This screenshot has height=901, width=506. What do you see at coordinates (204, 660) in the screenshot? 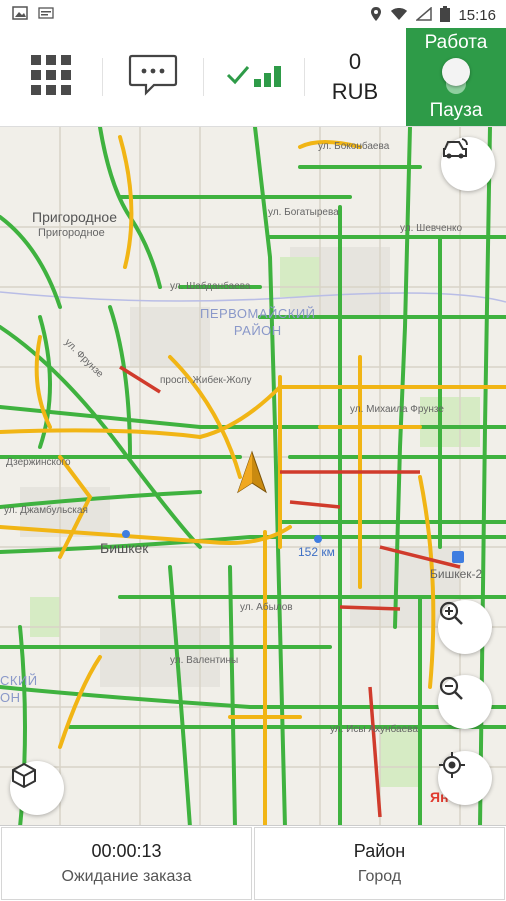
I see `street-label: ул. Валентины` at bounding box center [204, 660].